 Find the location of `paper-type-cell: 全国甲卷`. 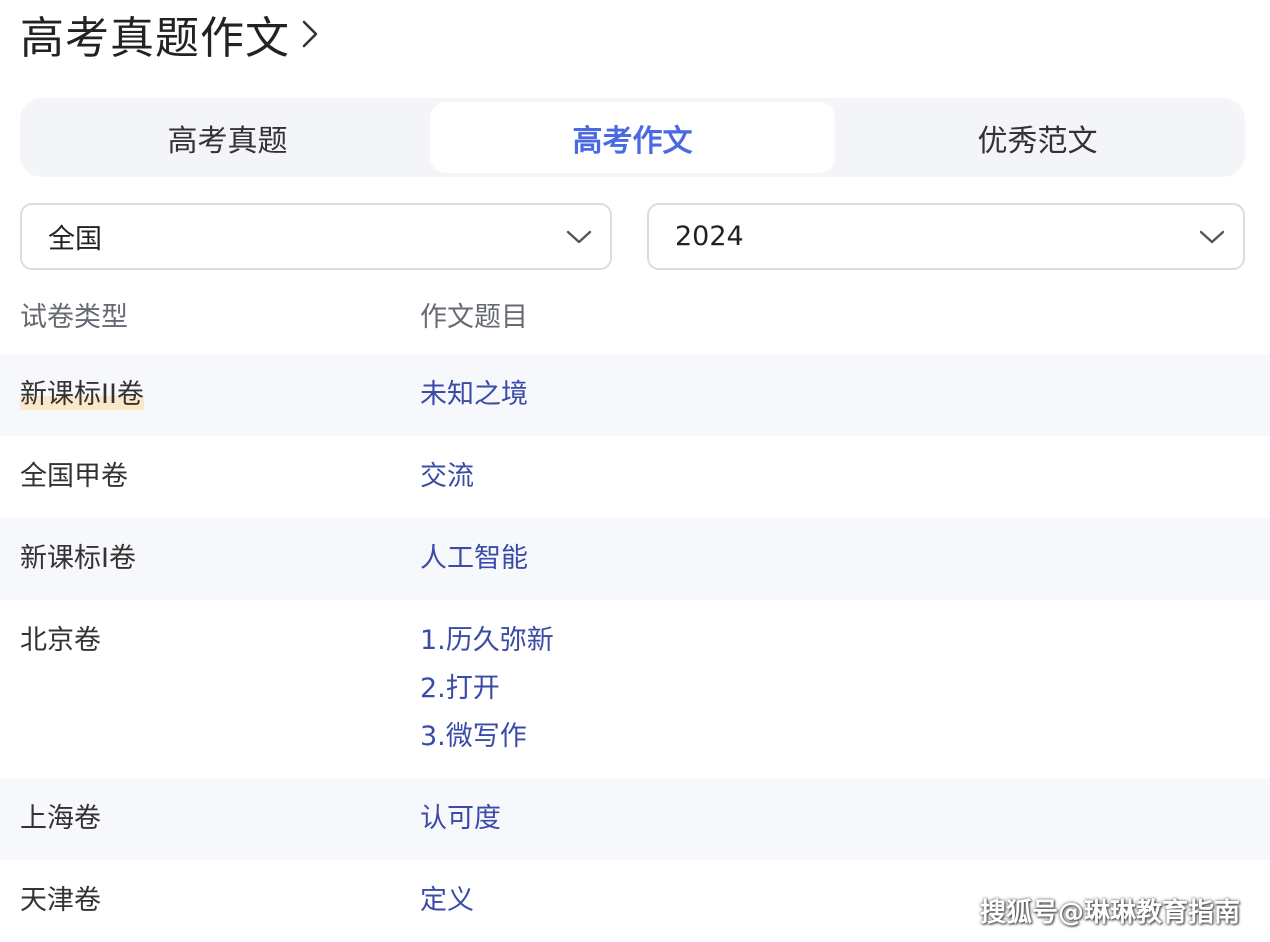

paper-type-cell: 全国甲卷 is located at coordinates (74, 476).